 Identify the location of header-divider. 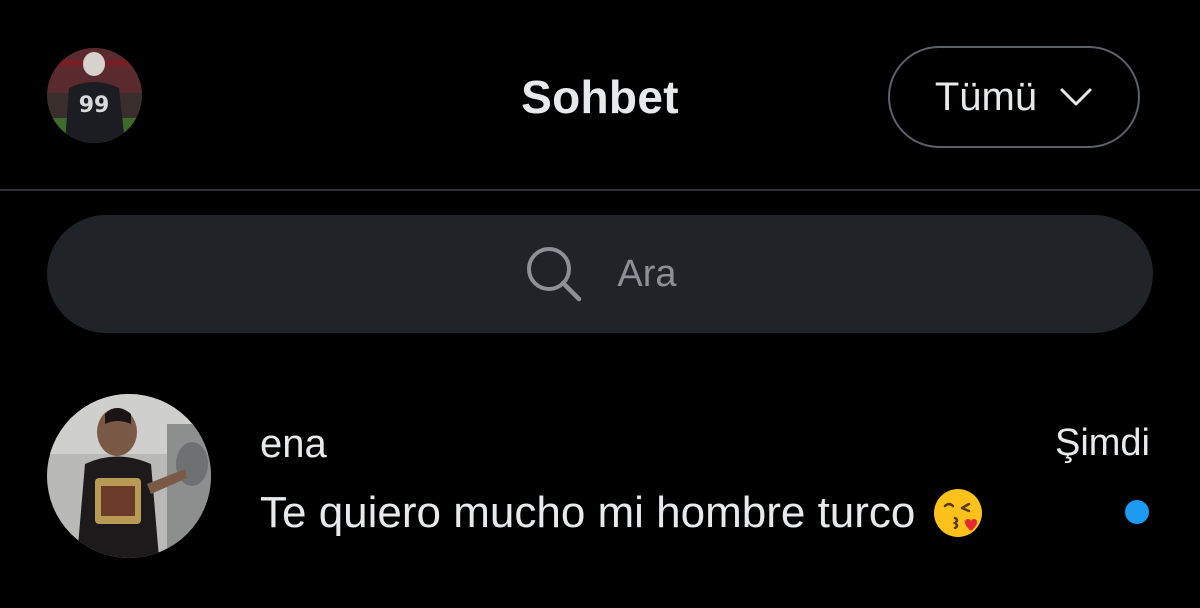
(600, 190).